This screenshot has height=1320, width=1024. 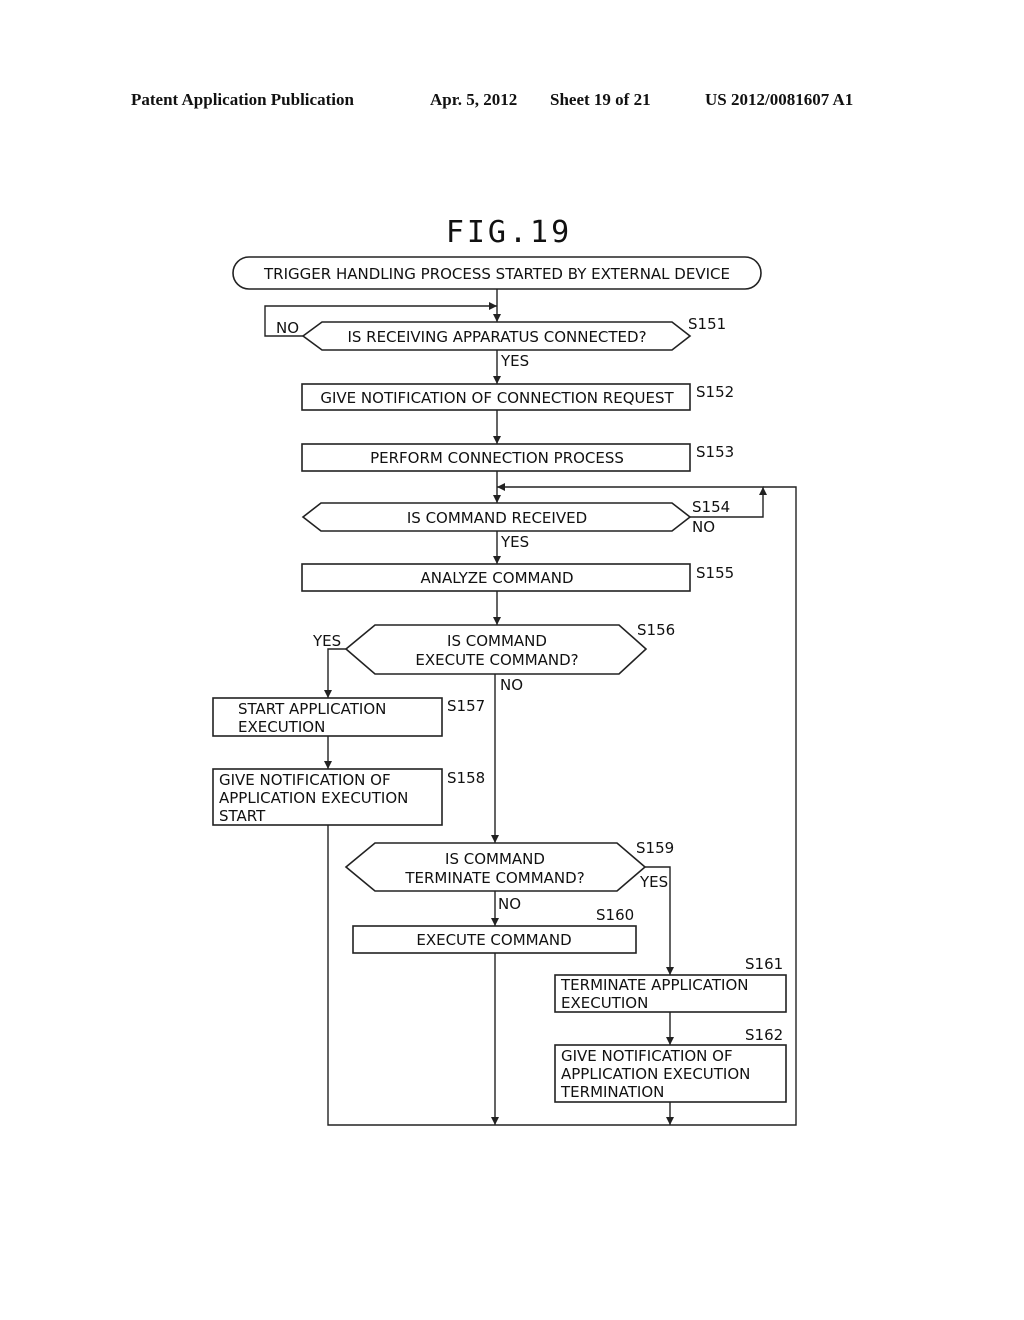 What do you see at coordinates (656, 630) in the screenshot?
I see `step-id: S156` at bounding box center [656, 630].